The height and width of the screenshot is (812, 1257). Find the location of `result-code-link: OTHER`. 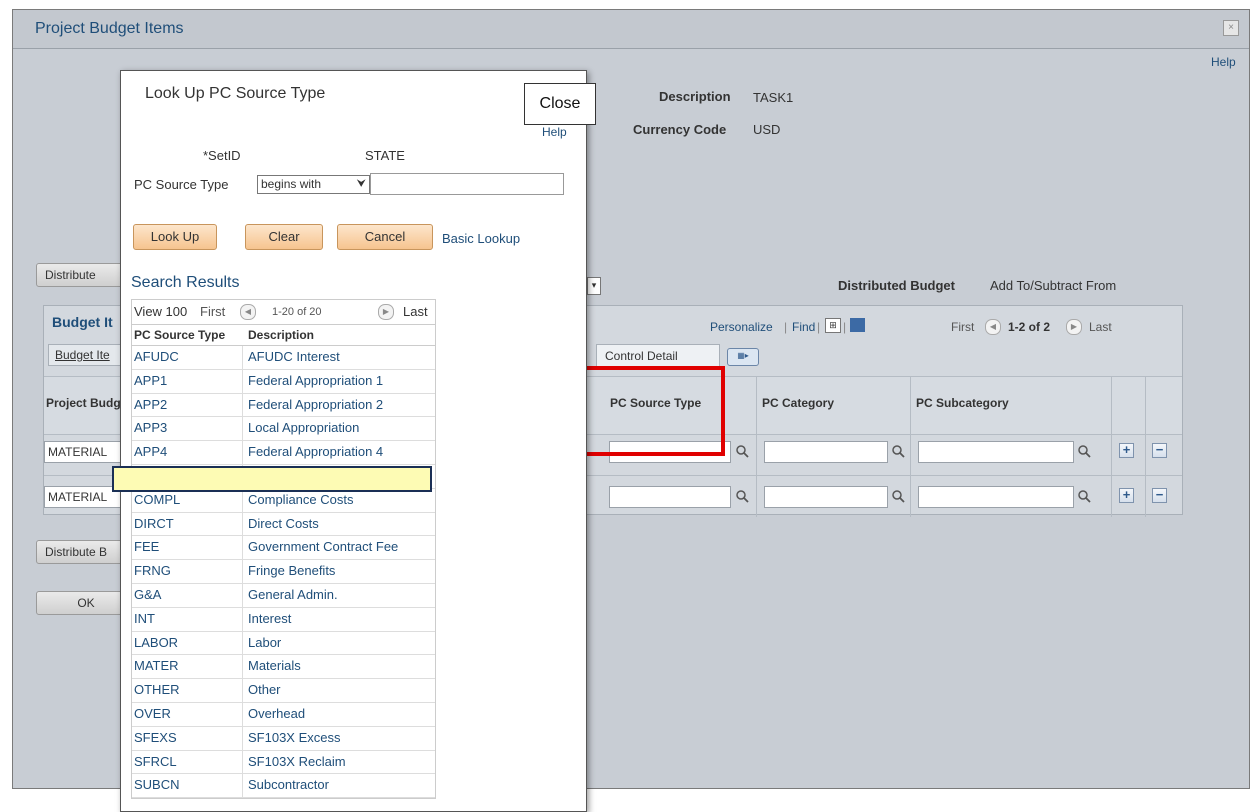

result-code-link: OTHER is located at coordinates (157, 689).